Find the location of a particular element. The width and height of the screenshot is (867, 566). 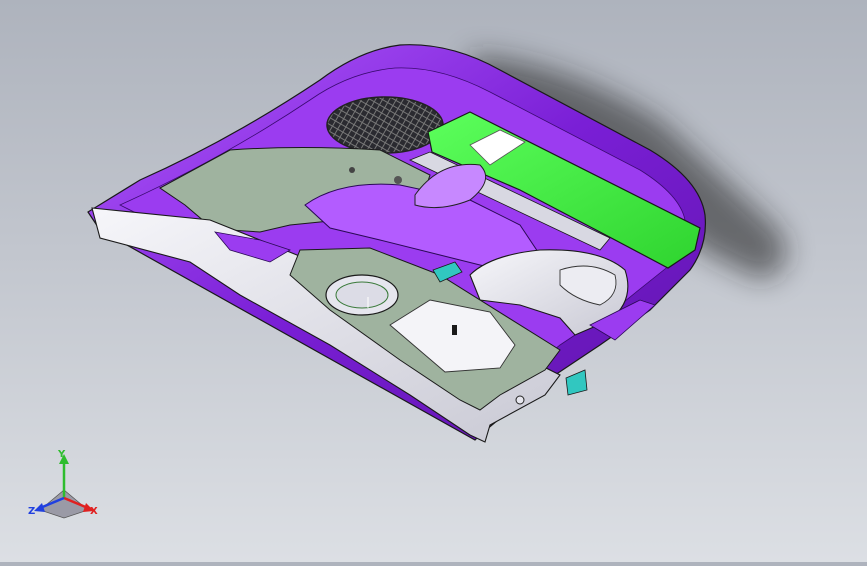

z-axis-arrow-icon is located at coordinates (39, 507).